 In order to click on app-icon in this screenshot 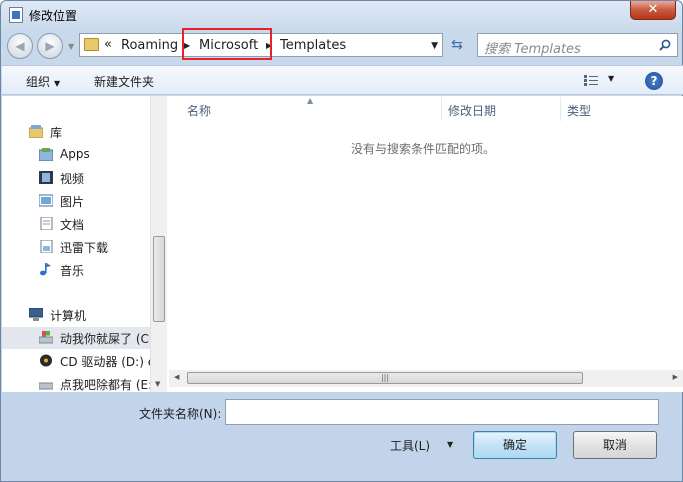, I will do `click(16, 15)`.